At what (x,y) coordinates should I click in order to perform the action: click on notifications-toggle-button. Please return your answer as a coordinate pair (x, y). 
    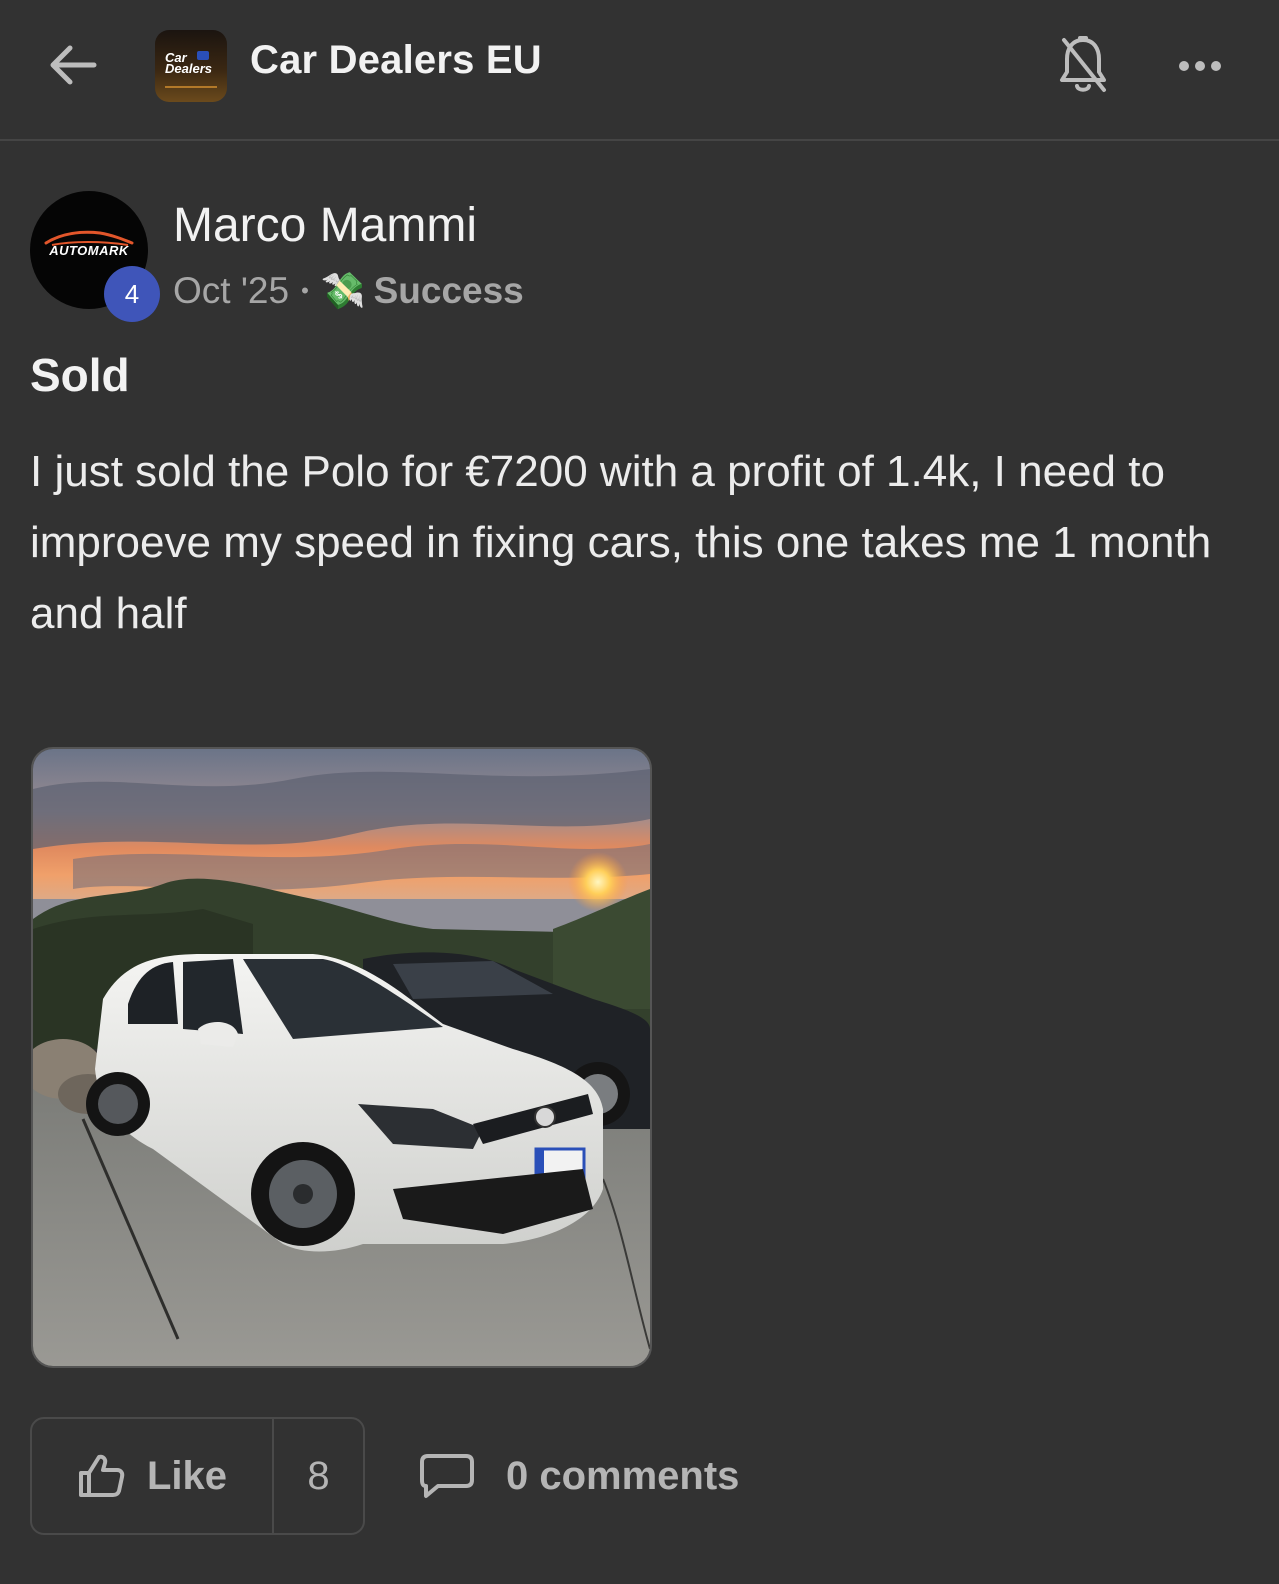
    Looking at the image, I should click on (1083, 65).